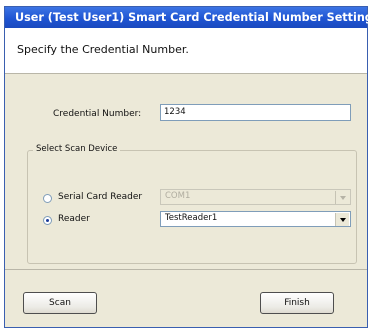 This screenshot has height=328, width=371. I want to click on credential-number-input: 1234, so click(255, 112).